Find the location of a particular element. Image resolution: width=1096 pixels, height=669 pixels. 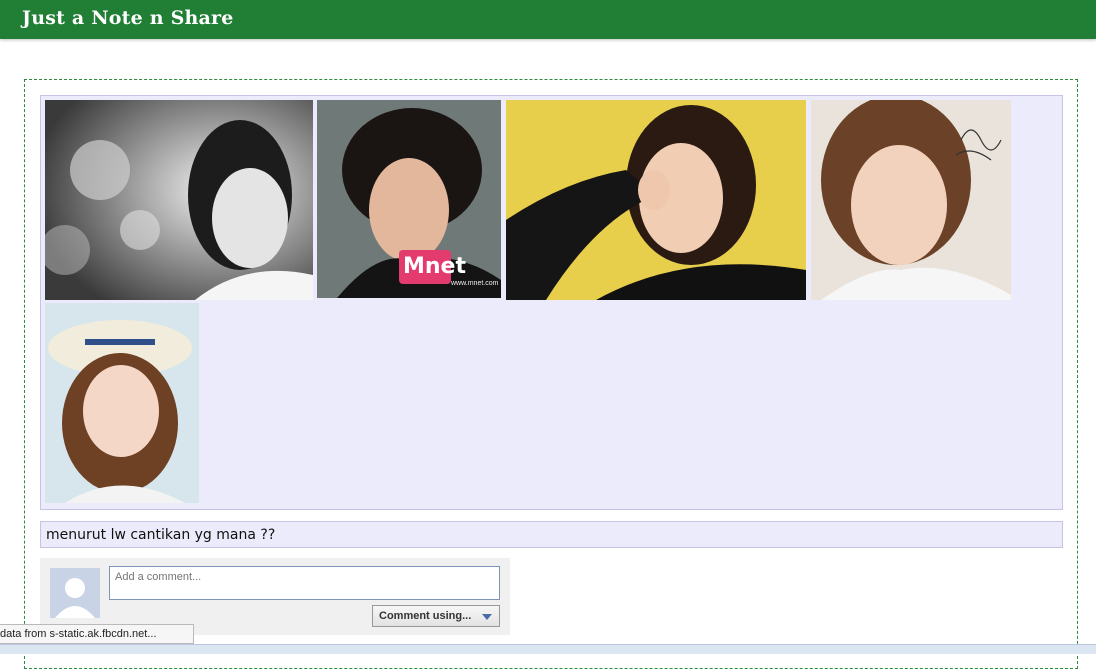

avatar is located at coordinates (75, 593).